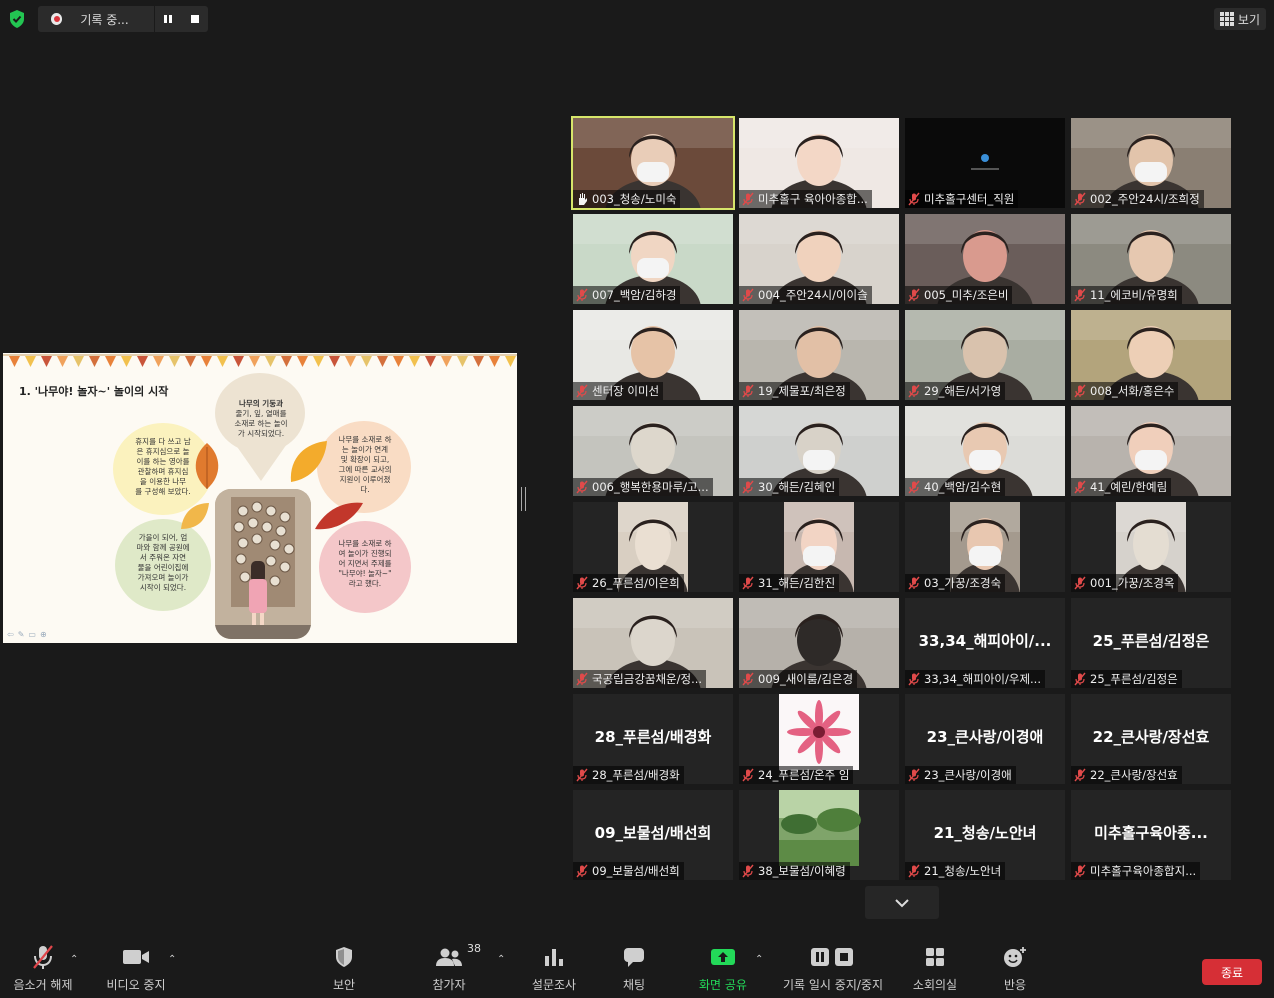 The width and height of the screenshot is (1274, 998). Describe the element at coordinates (959, 295) in the screenshot. I see `participant-label: 005_미추/조은비` at that location.